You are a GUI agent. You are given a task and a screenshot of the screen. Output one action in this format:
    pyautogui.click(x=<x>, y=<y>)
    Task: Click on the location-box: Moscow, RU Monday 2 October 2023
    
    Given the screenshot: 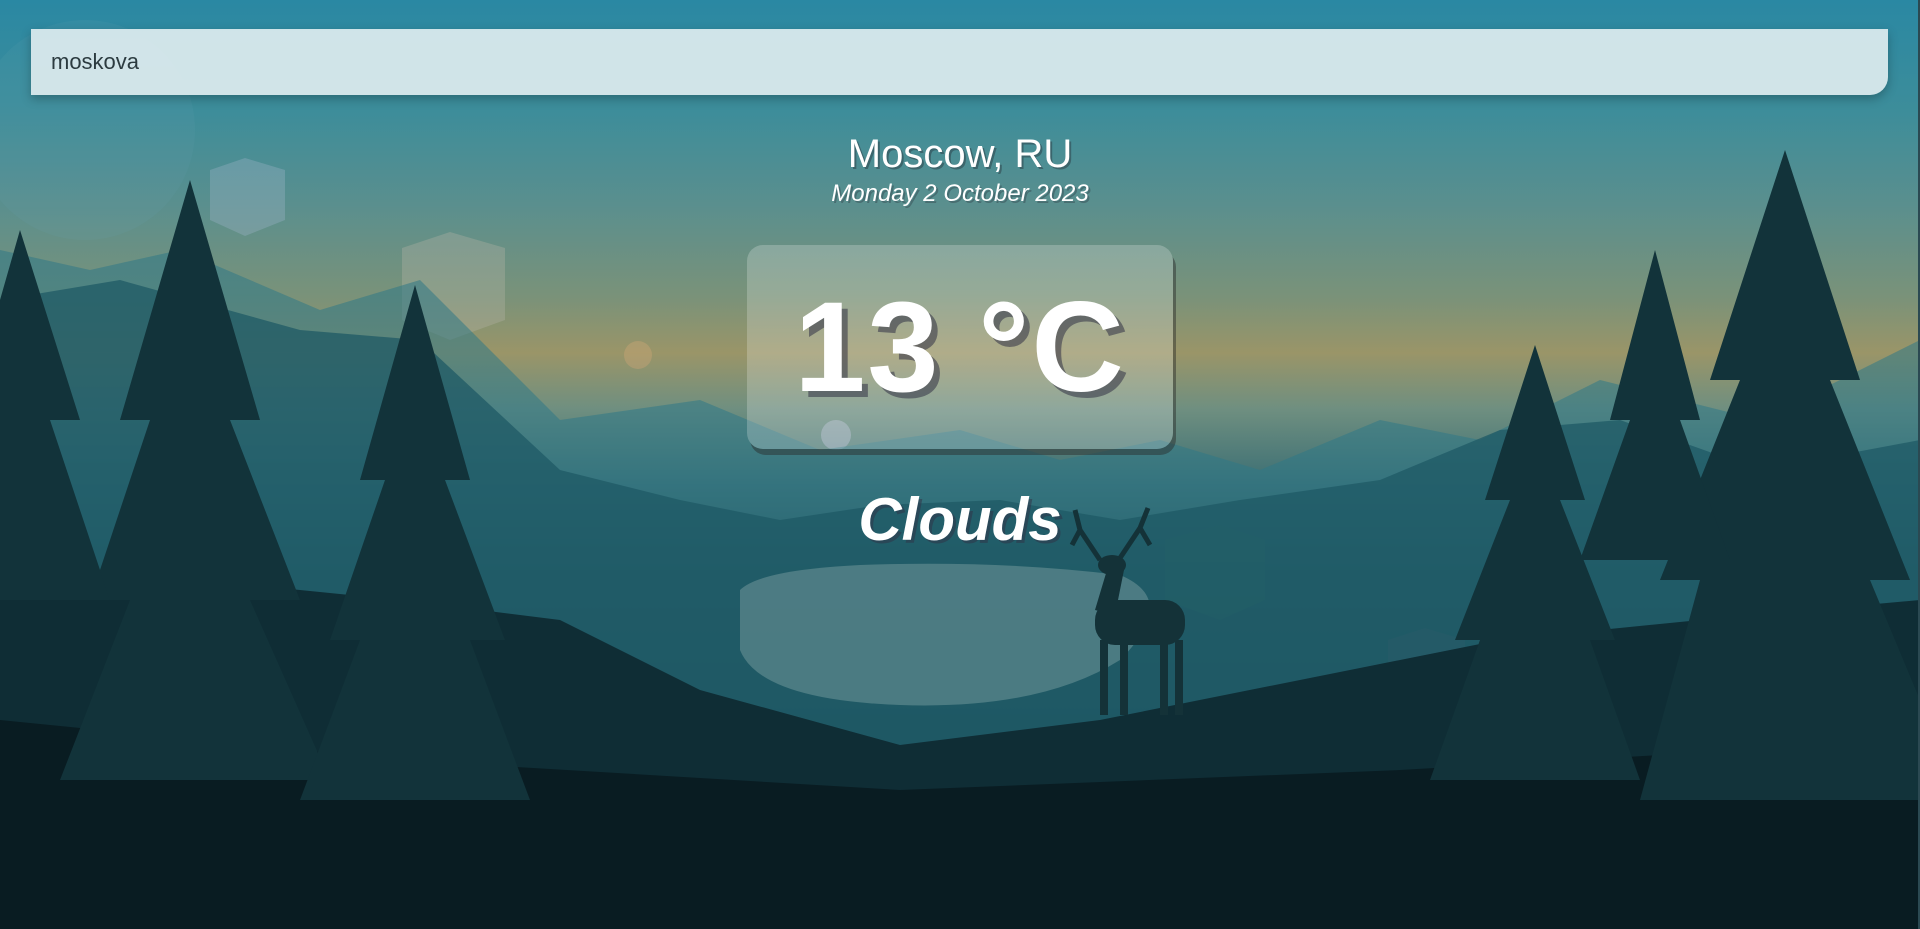 What is the action you would take?
    pyautogui.click(x=960, y=169)
    